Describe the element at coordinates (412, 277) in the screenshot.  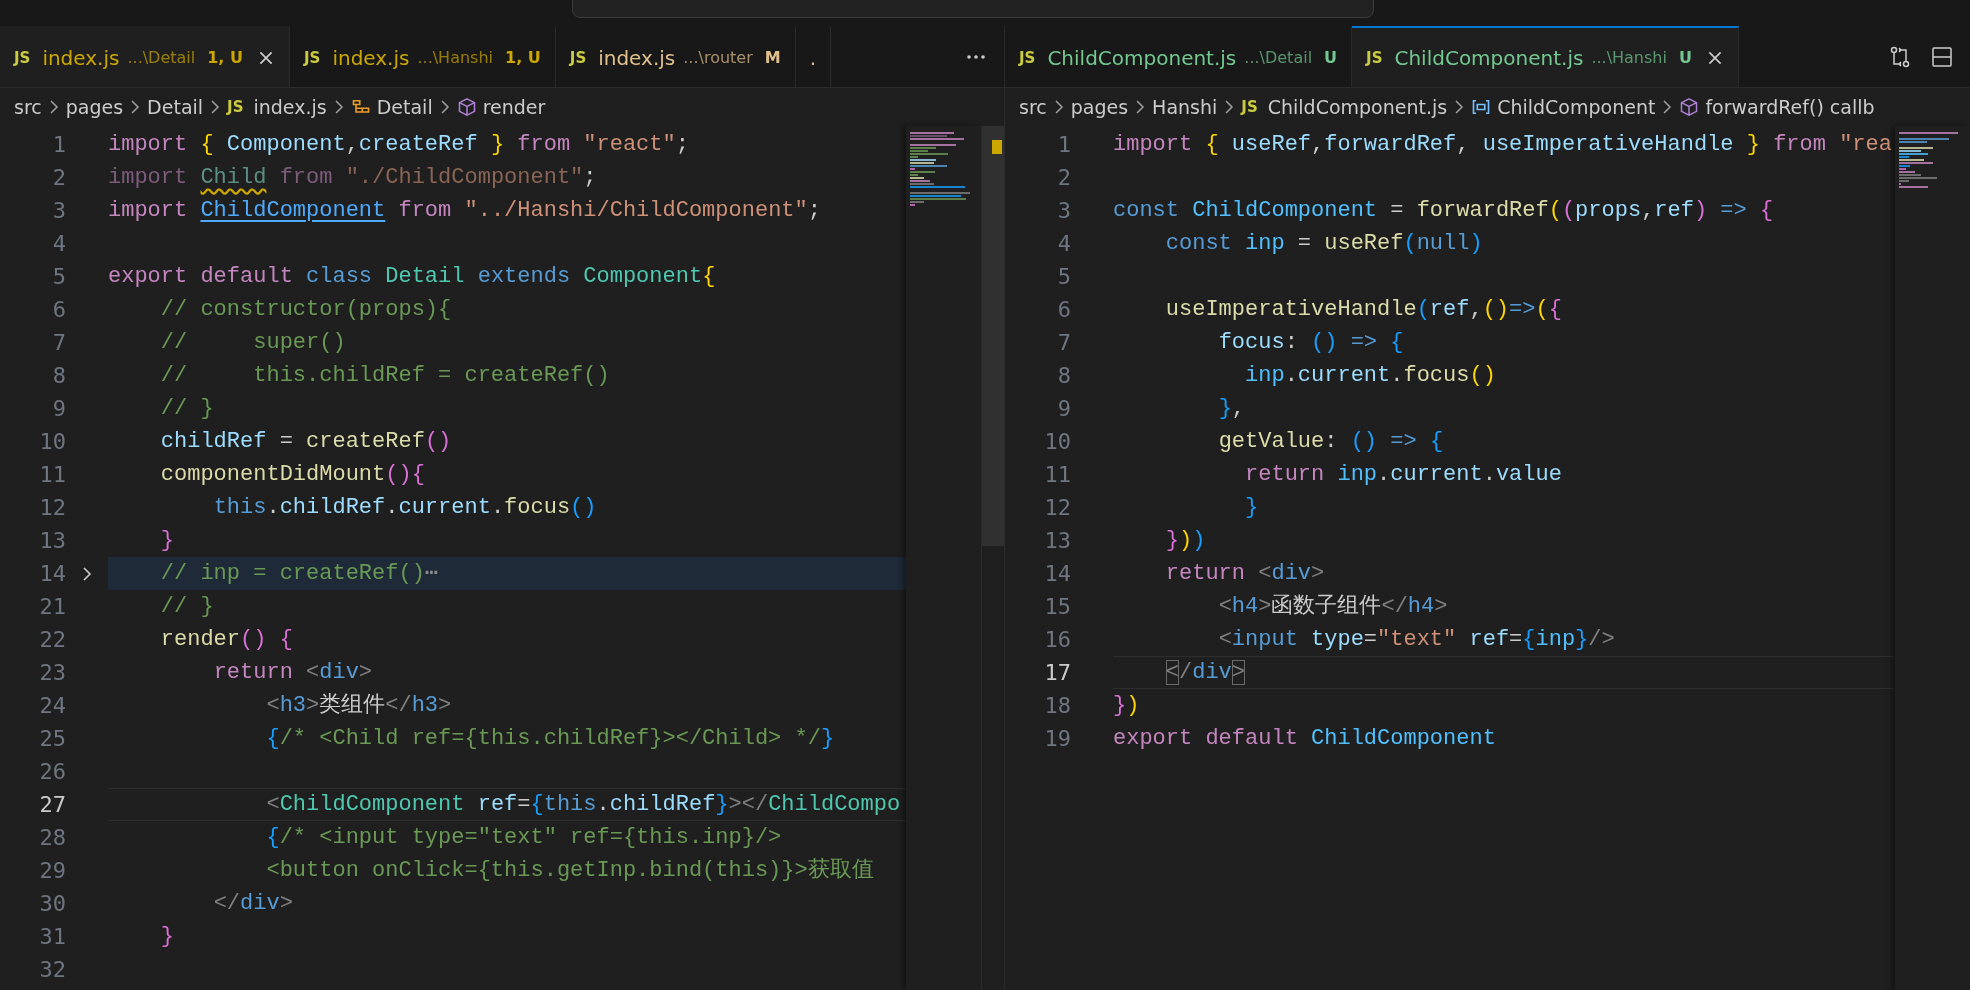
I see `code-line: export default class Detail extends Component{` at that location.